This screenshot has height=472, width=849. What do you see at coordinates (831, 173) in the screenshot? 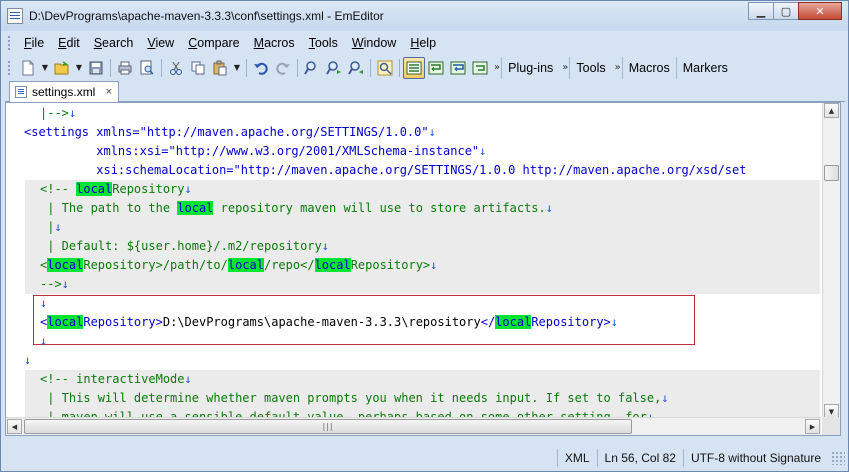
I see `vertical-scroll-thumb` at bounding box center [831, 173].